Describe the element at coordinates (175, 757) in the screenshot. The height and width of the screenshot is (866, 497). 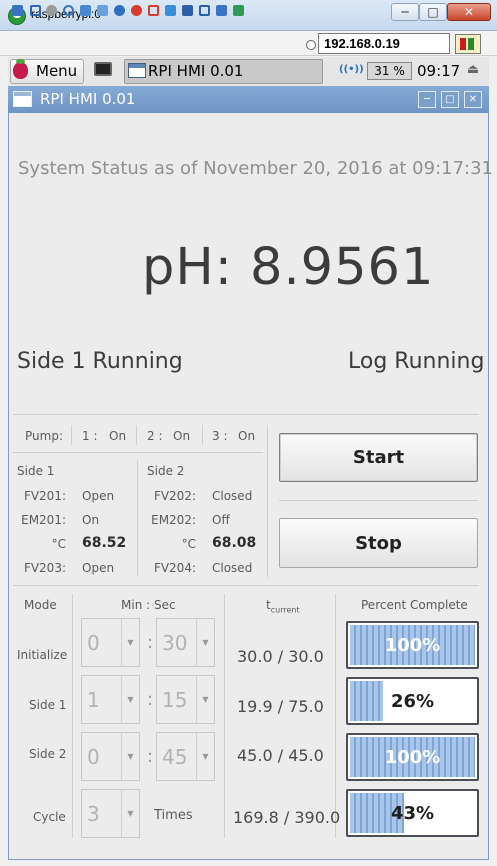
I see `side-2-seconds-value: 45` at that location.